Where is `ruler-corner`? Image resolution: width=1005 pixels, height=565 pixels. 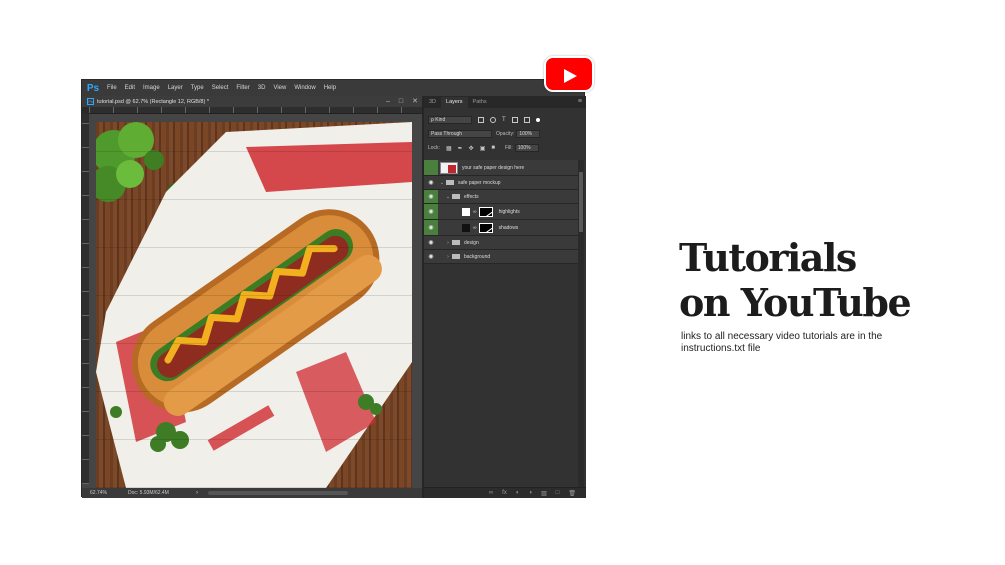 ruler-corner is located at coordinates (85, 110).